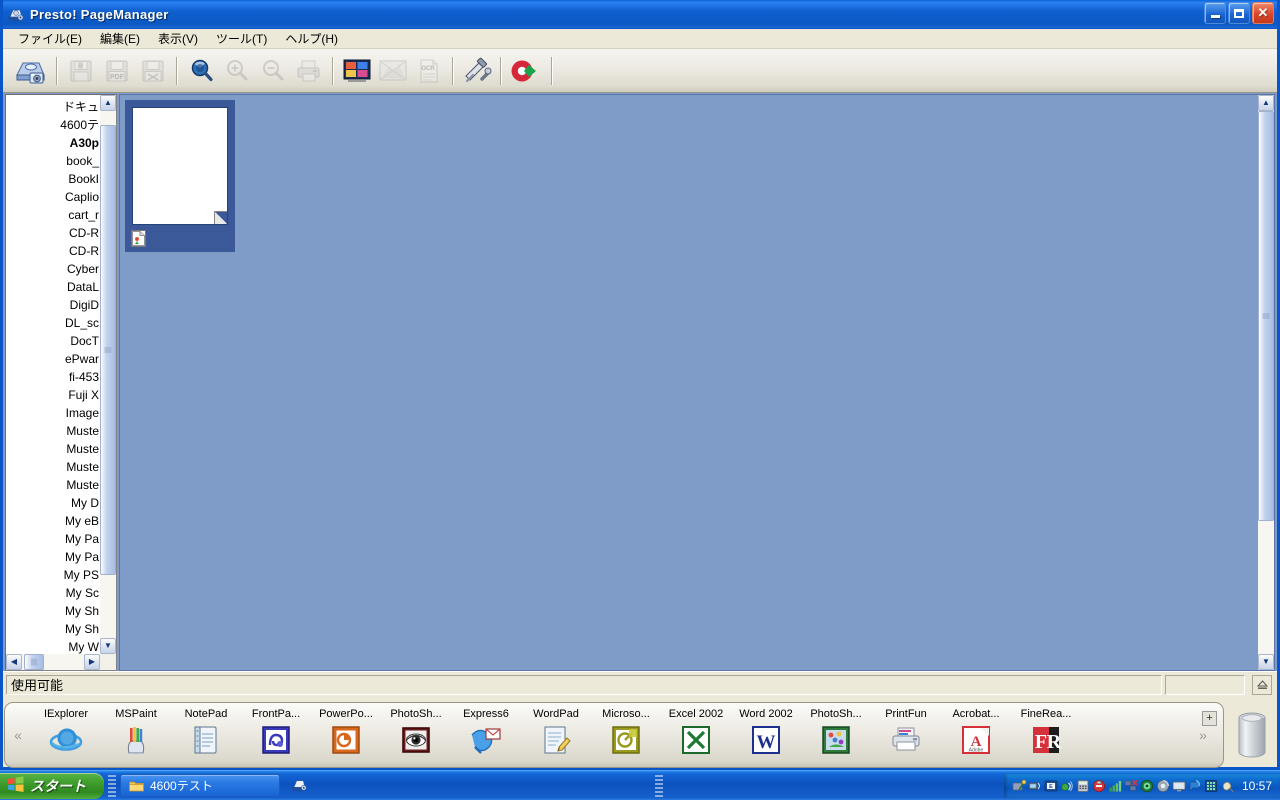 This screenshot has width=1280, height=800. Describe the element at coordinates (486, 740) in the screenshot. I see `outlook-express-icon` at that location.